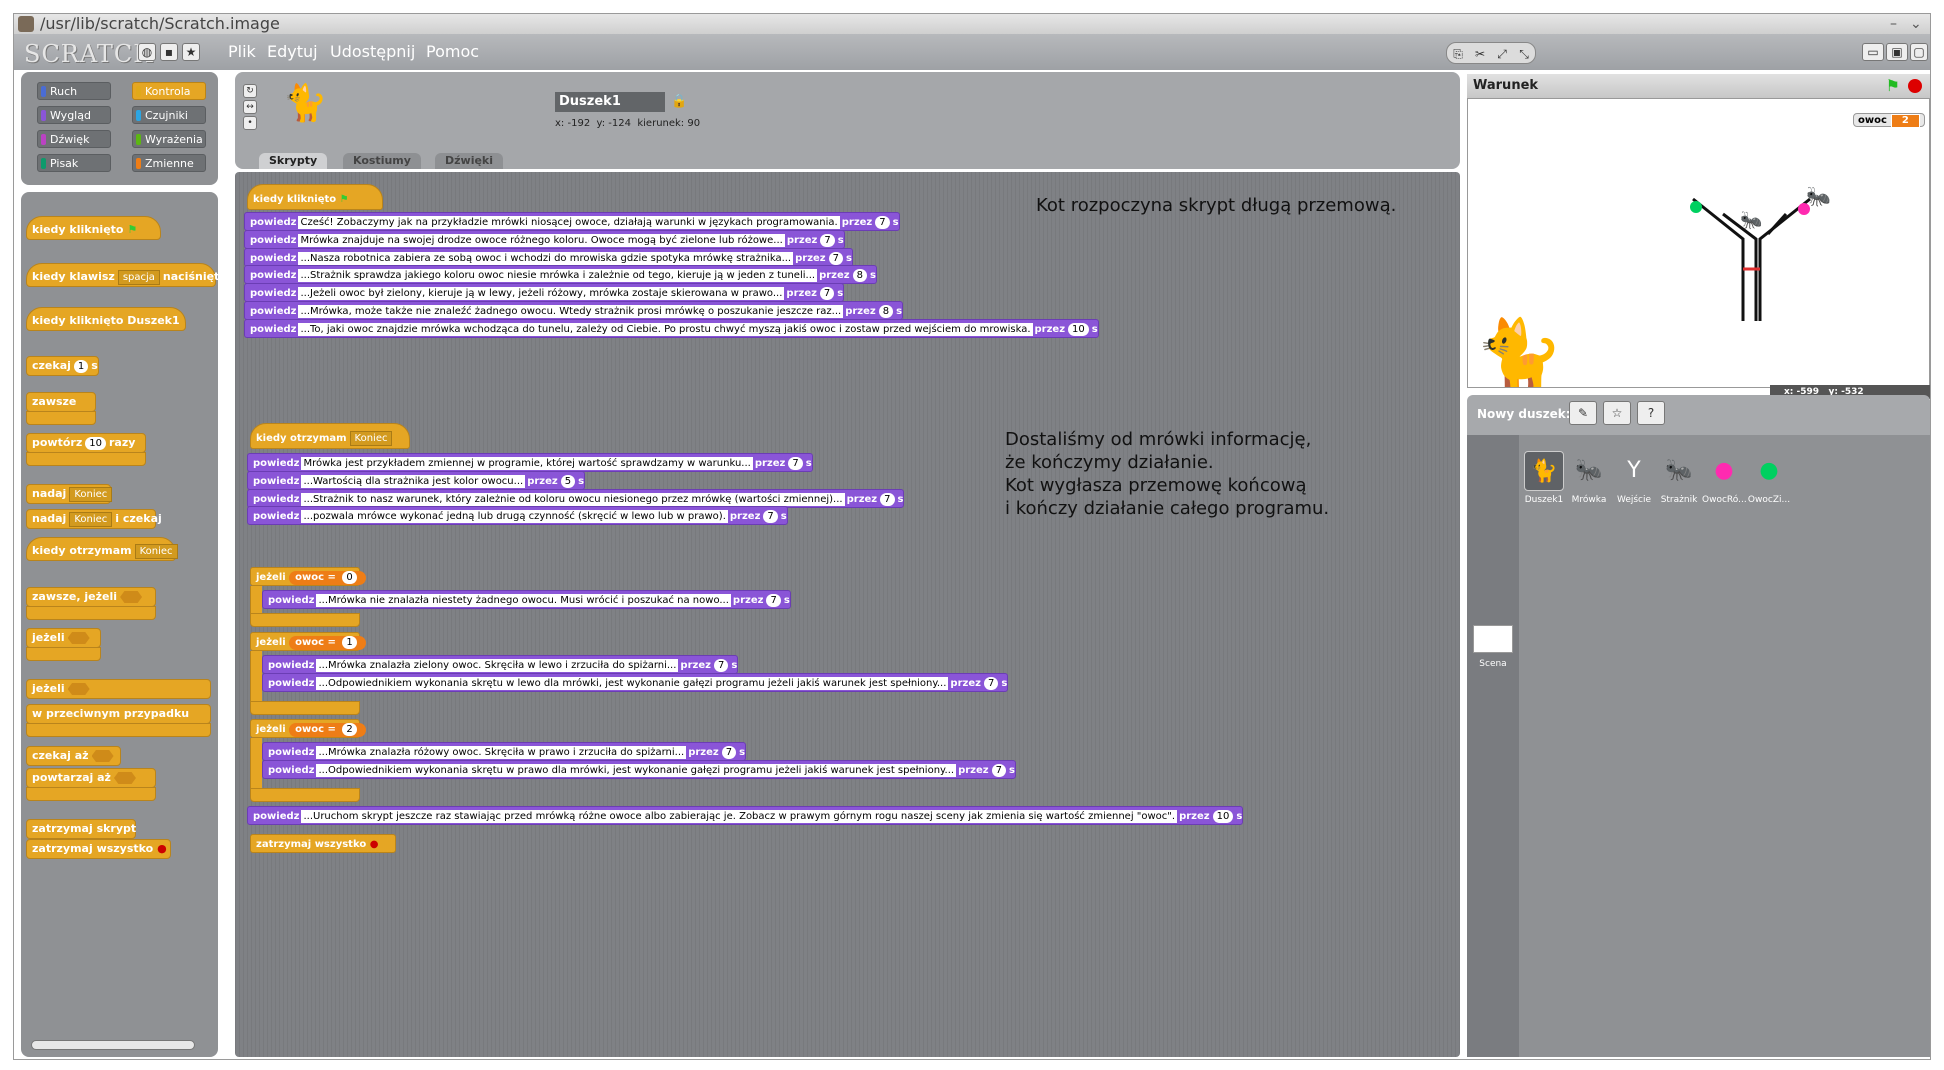 The image size is (1944, 1070). I want to click on palette-scrollbar, so click(113, 1045).